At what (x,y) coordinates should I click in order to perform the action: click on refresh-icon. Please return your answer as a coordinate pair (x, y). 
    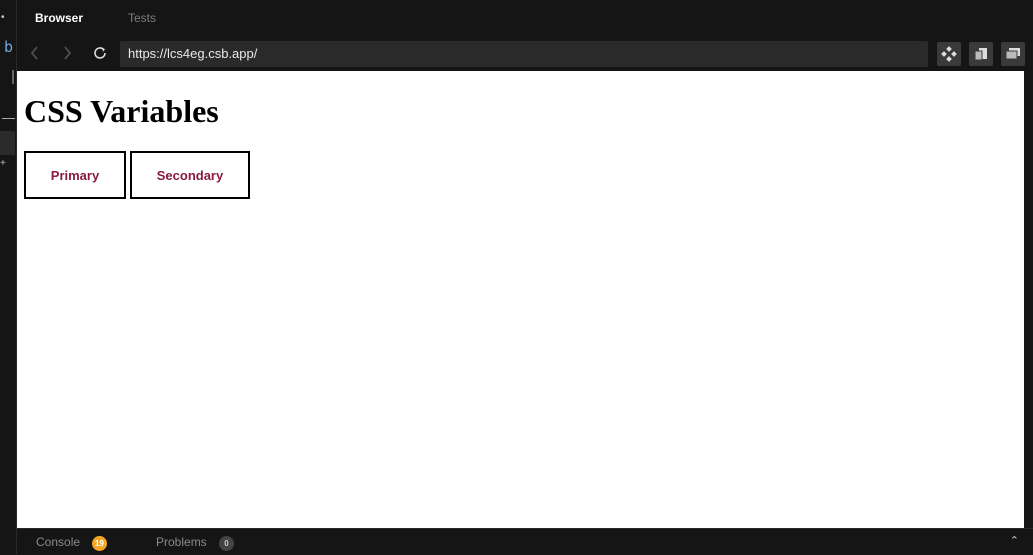
    Looking at the image, I should click on (100, 53).